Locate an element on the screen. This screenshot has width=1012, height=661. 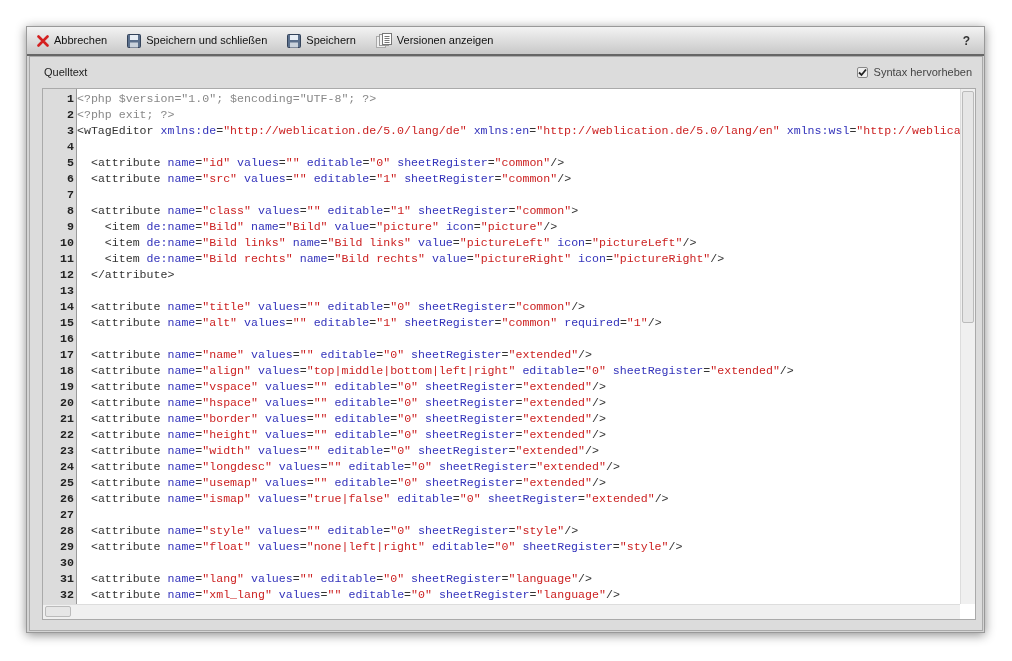
line-number: 24 is located at coordinates (67, 467).